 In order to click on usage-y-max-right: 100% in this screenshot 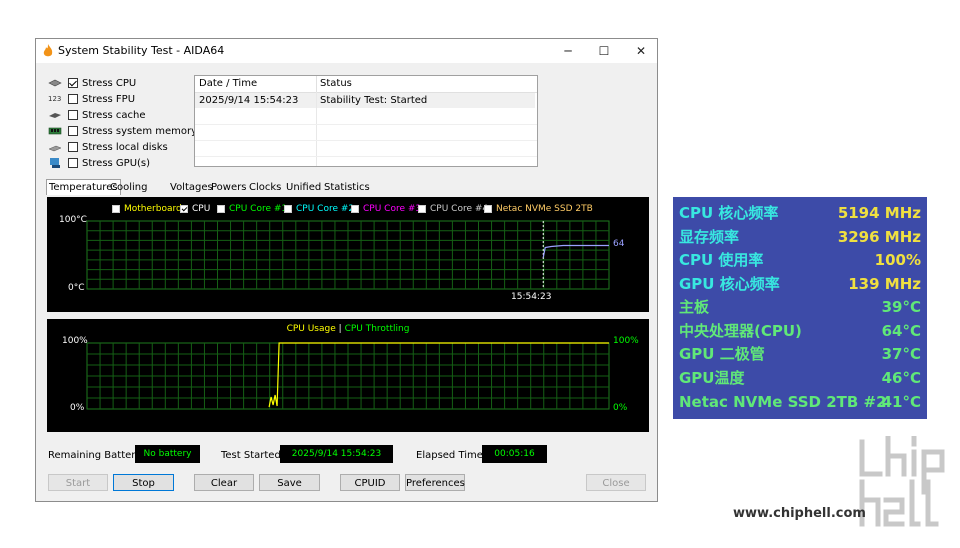, I will do `click(626, 341)`.